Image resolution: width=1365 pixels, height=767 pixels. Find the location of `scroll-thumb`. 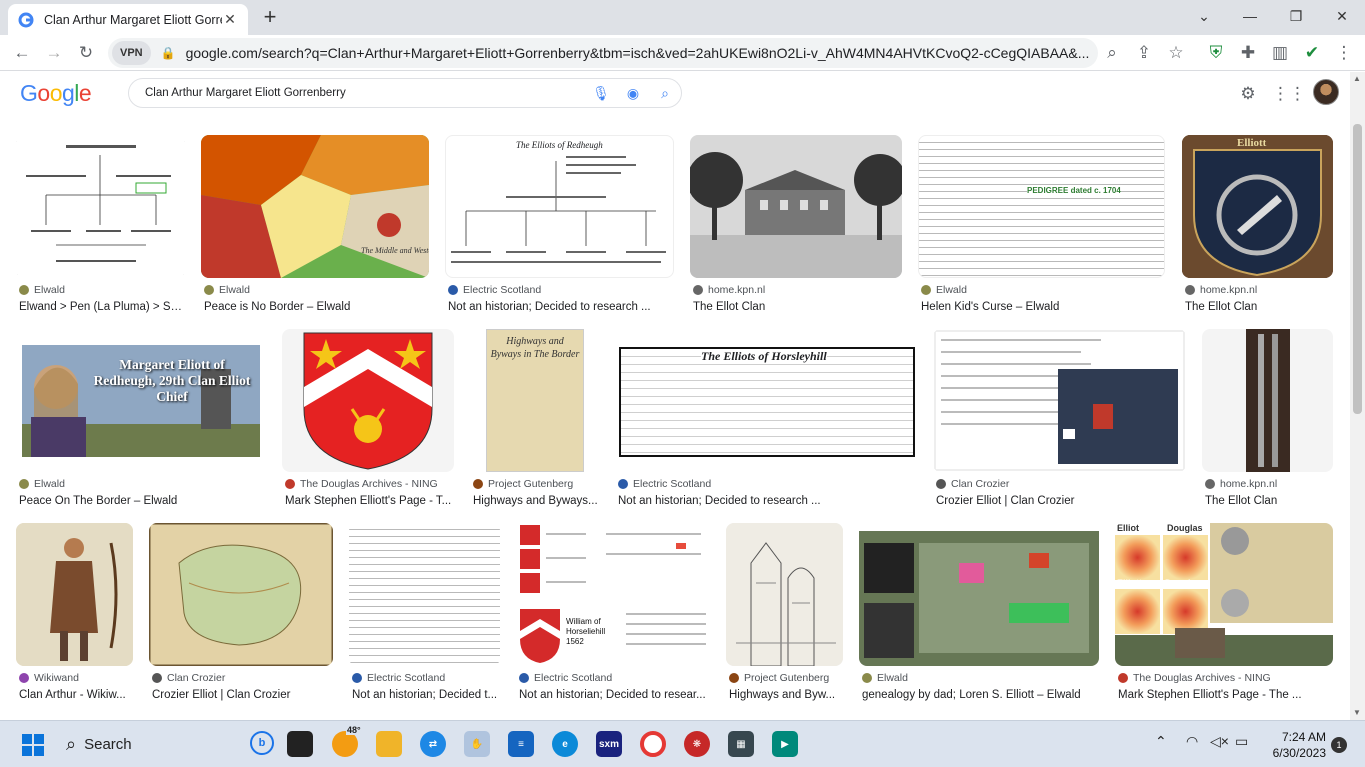

scroll-thumb is located at coordinates (1357, 269).